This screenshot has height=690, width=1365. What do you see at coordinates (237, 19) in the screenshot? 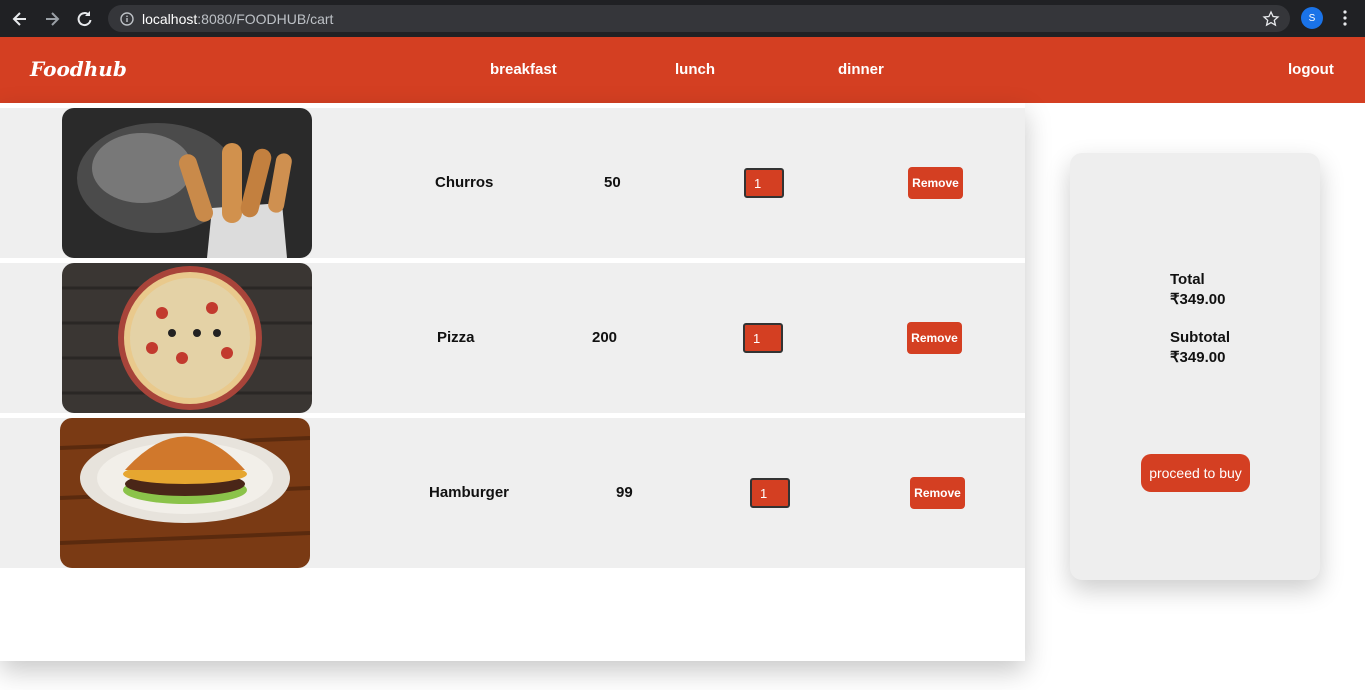
I see `url-text: localhost:8080/FOODHUB/cart` at bounding box center [237, 19].